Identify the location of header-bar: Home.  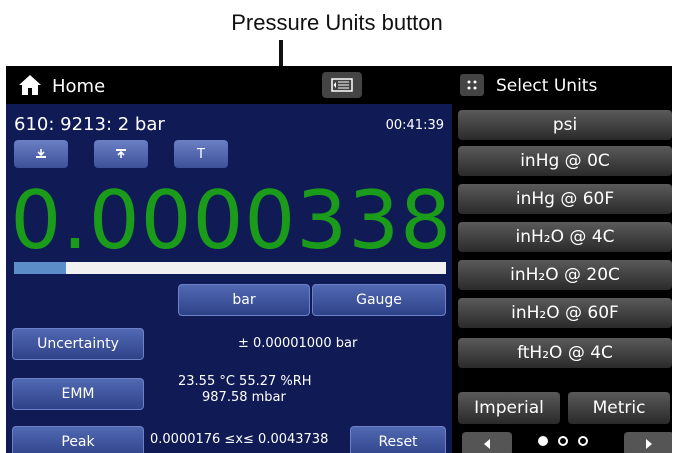
(229, 85).